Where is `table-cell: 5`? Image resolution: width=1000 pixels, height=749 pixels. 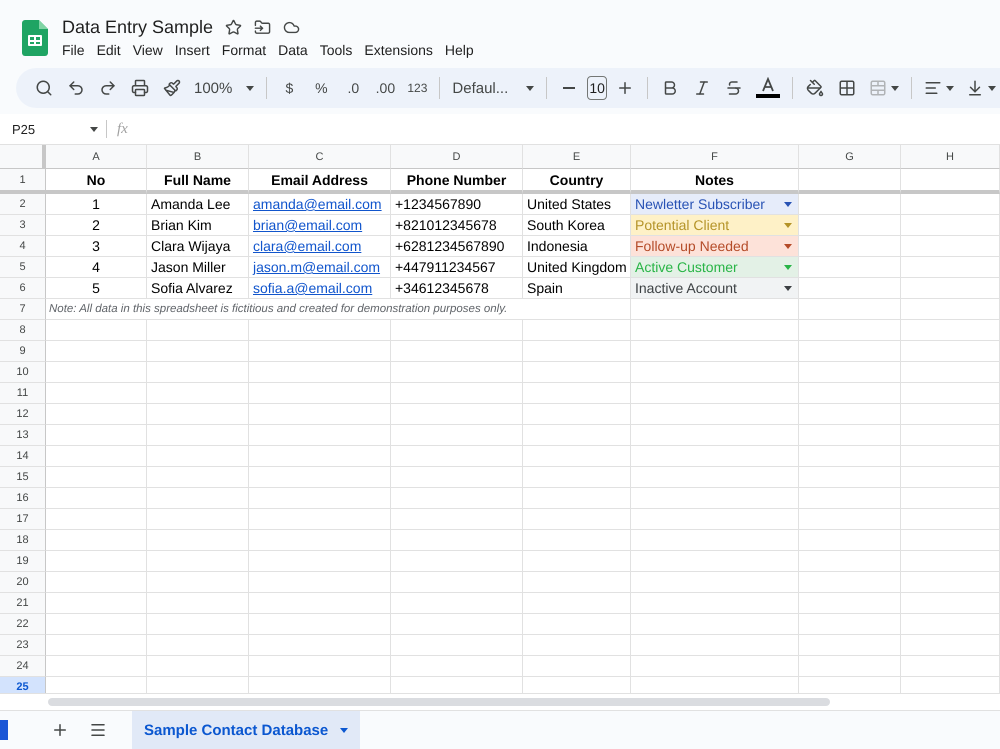
table-cell: 5 is located at coordinates (96, 288).